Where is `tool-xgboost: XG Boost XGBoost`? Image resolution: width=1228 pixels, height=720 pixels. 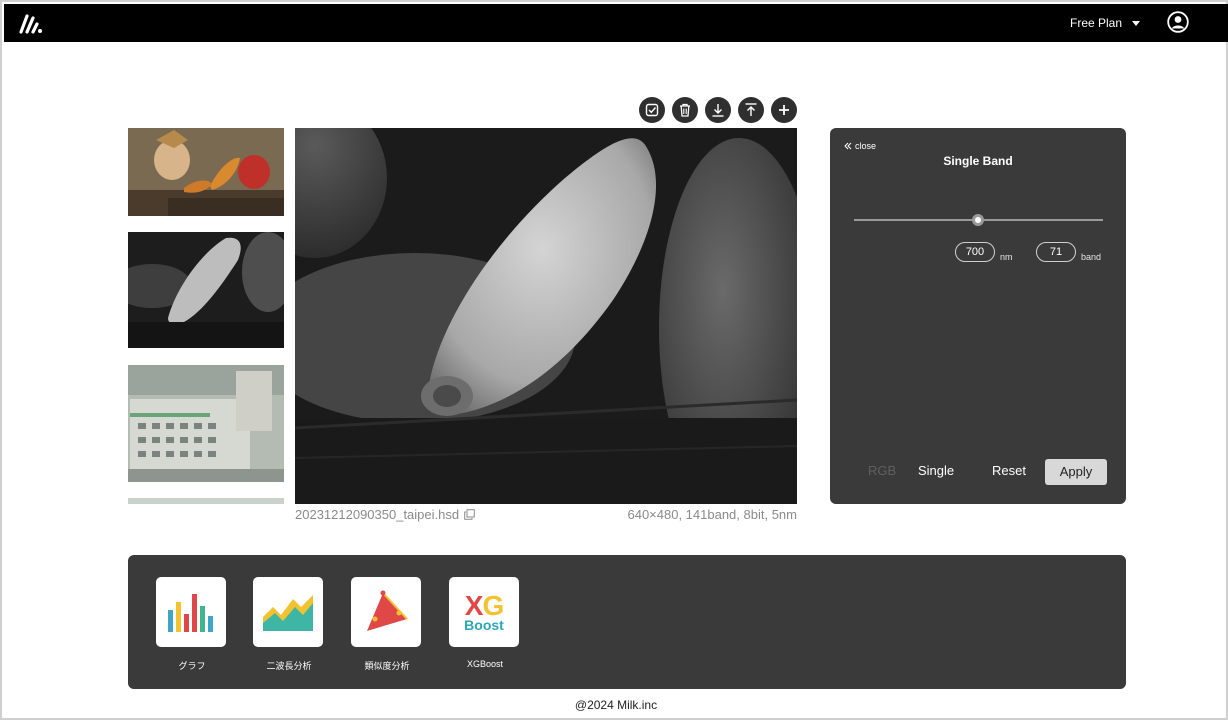 tool-xgboost: XG Boost XGBoost is located at coordinates (485, 623).